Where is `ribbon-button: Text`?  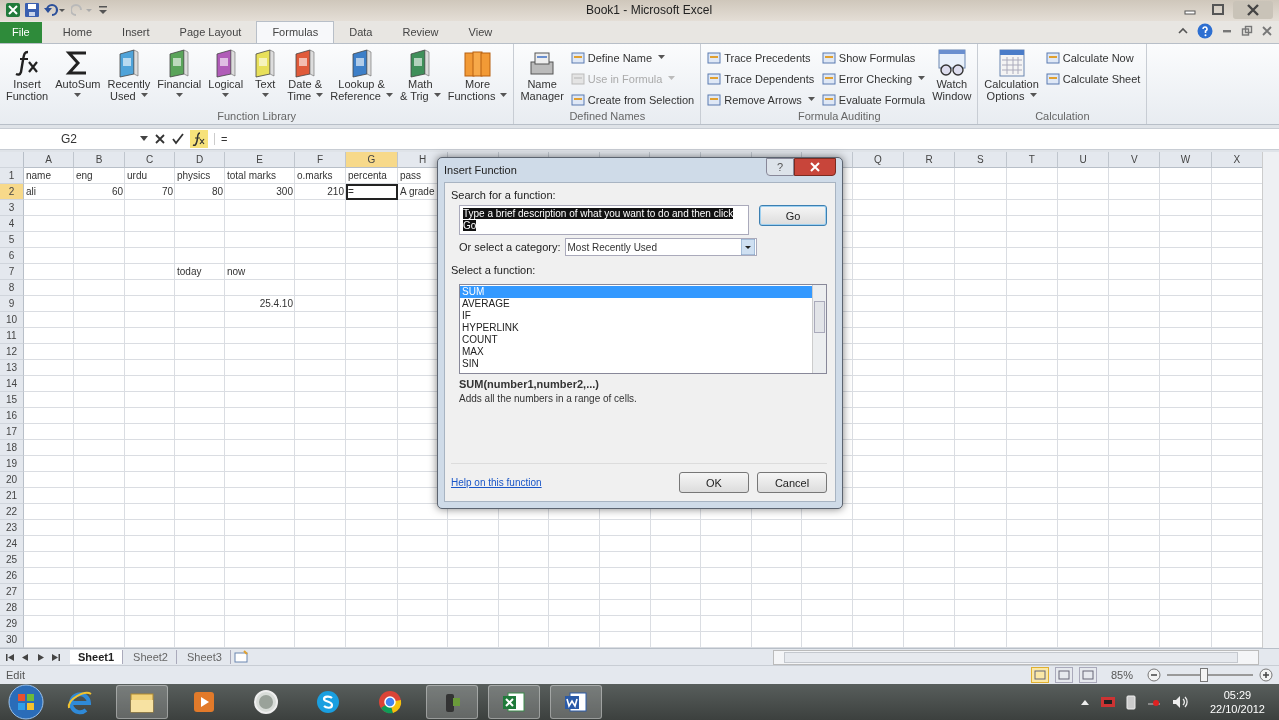 ribbon-button: Text is located at coordinates (265, 72).